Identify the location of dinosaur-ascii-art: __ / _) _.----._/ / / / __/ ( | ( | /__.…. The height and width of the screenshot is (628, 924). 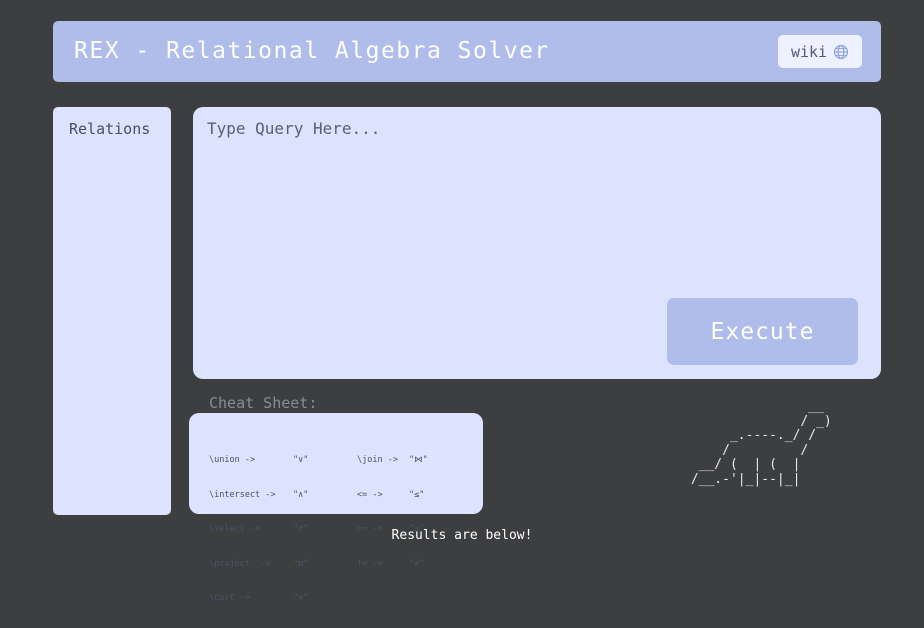
(761, 443).